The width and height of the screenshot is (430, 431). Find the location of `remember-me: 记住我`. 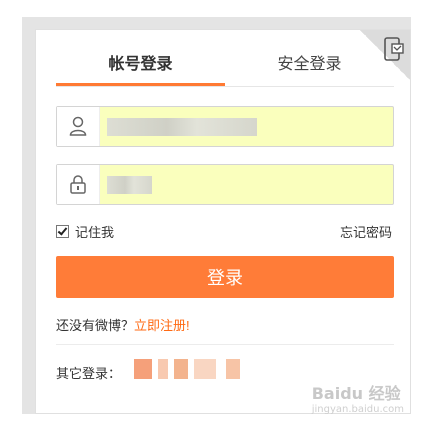

remember-me: 记住我 is located at coordinates (85, 231).